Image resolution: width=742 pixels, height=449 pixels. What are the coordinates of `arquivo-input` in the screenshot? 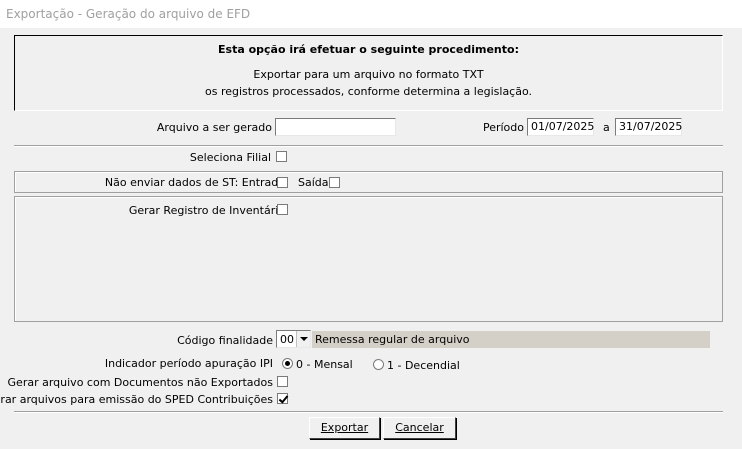 It's located at (335, 127).